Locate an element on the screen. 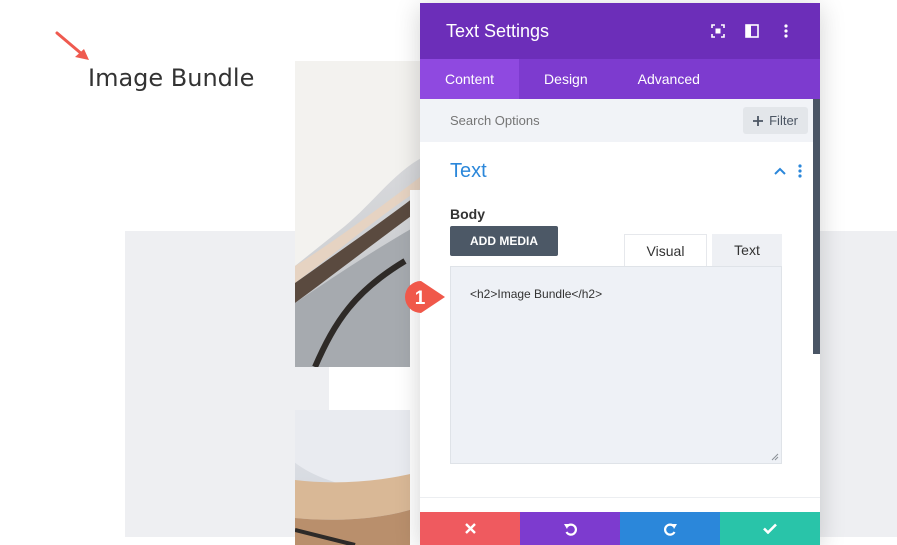  body-field-label: Body is located at coordinates (467, 214).